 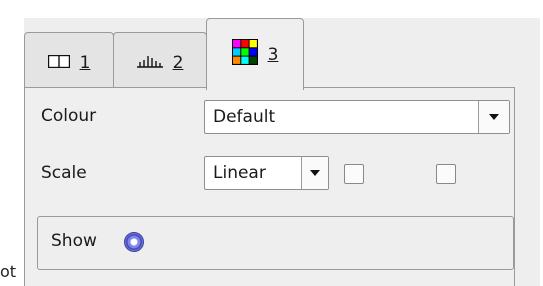 I want to click on colour-label: Colour, so click(x=69, y=116).